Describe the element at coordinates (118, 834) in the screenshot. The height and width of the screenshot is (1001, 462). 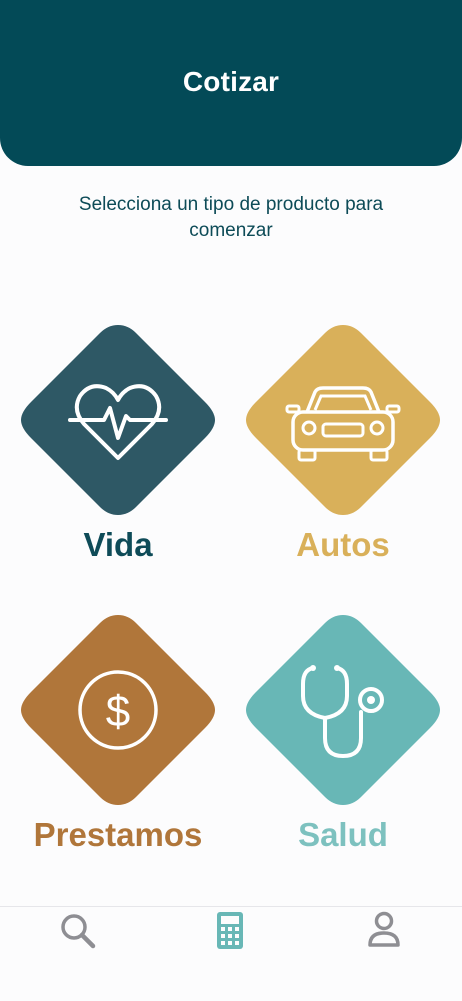
I see `product-label: Prestamos` at that location.